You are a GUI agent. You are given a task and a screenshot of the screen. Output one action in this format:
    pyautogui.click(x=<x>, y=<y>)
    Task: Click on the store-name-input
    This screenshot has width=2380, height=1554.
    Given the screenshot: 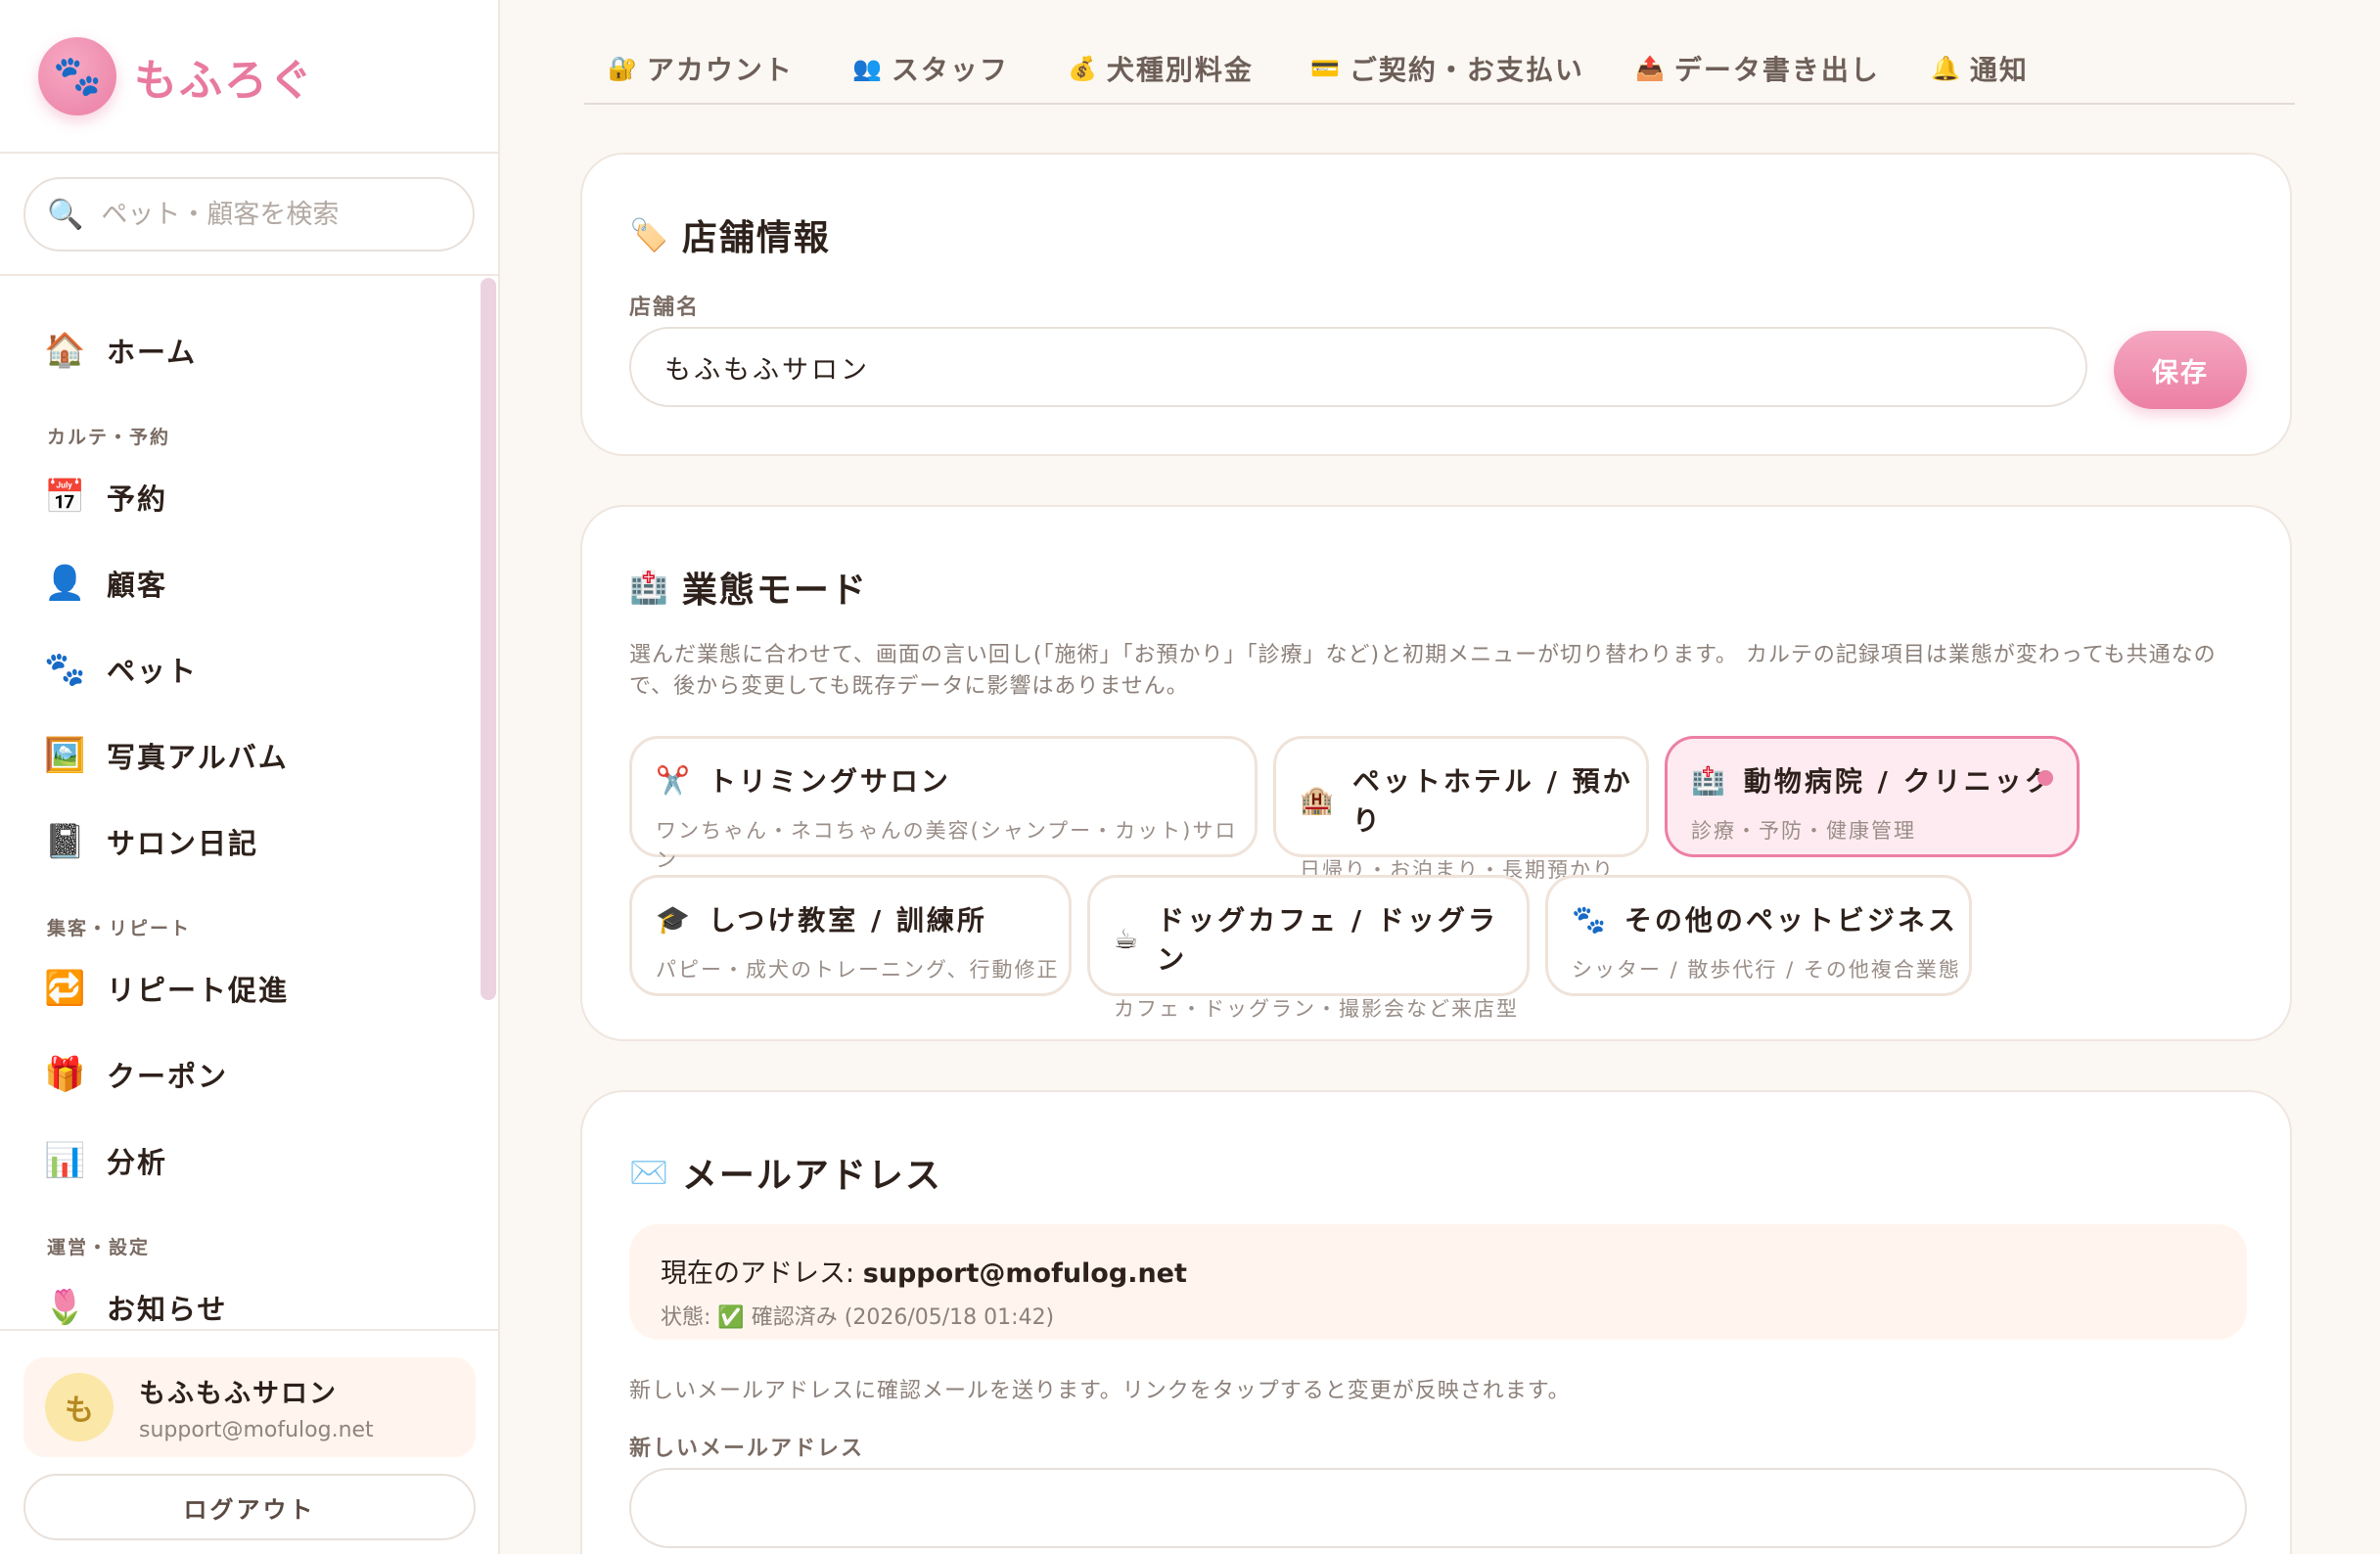 What is the action you would take?
    pyautogui.click(x=1358, y=367)
    